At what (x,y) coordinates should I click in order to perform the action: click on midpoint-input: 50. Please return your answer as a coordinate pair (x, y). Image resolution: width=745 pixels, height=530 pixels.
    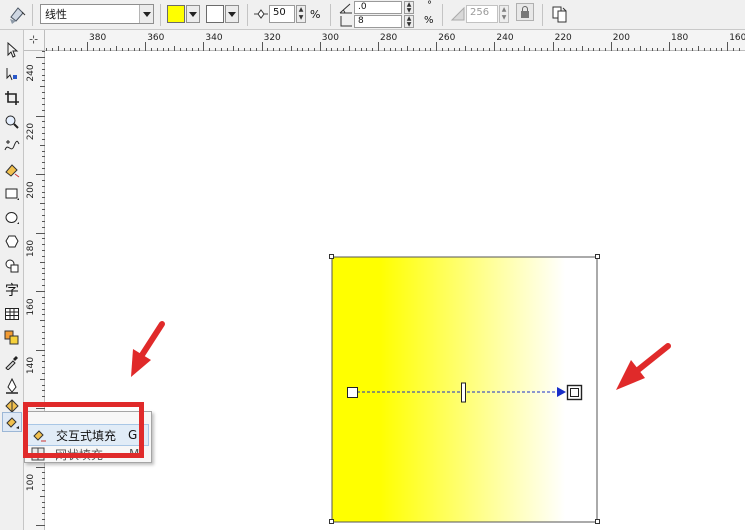
    Looking at the image, I should click on (282, 14).